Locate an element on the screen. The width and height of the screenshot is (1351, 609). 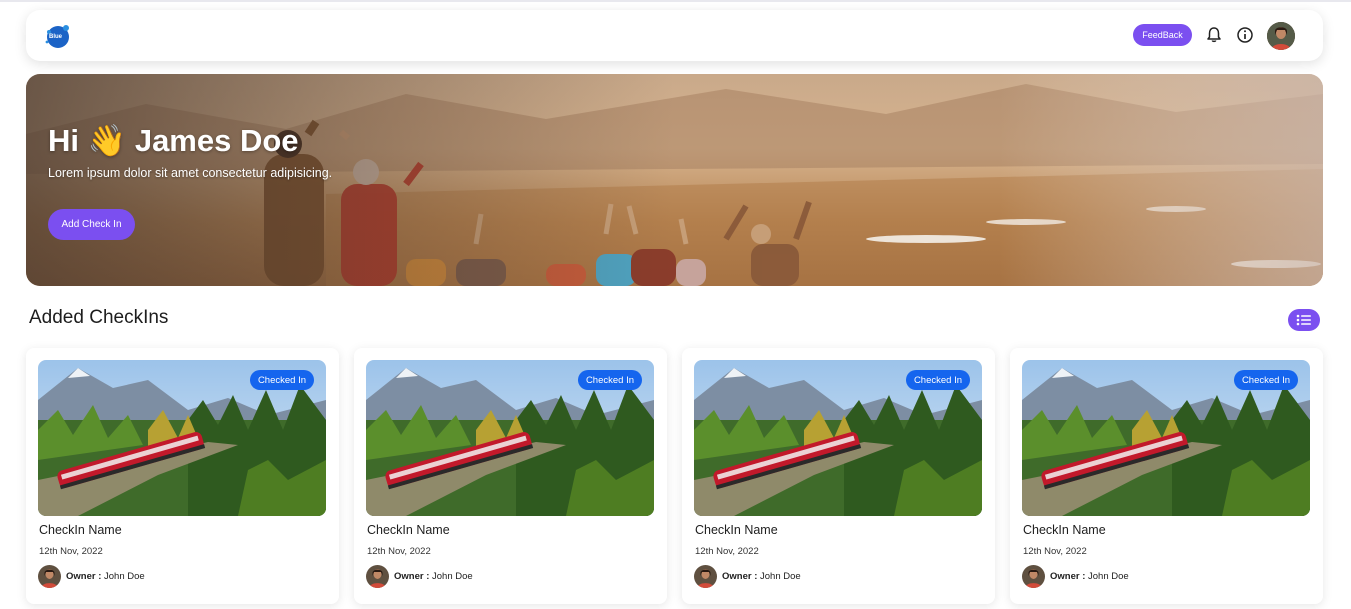
info-icon is located at coordinates (1245, 35).